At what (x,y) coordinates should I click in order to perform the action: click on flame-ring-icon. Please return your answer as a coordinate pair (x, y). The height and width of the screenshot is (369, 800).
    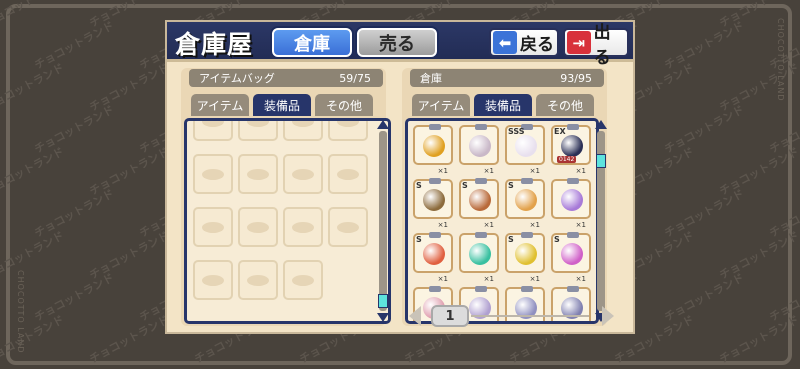
    Looking at the image, I should click on (526, 200).